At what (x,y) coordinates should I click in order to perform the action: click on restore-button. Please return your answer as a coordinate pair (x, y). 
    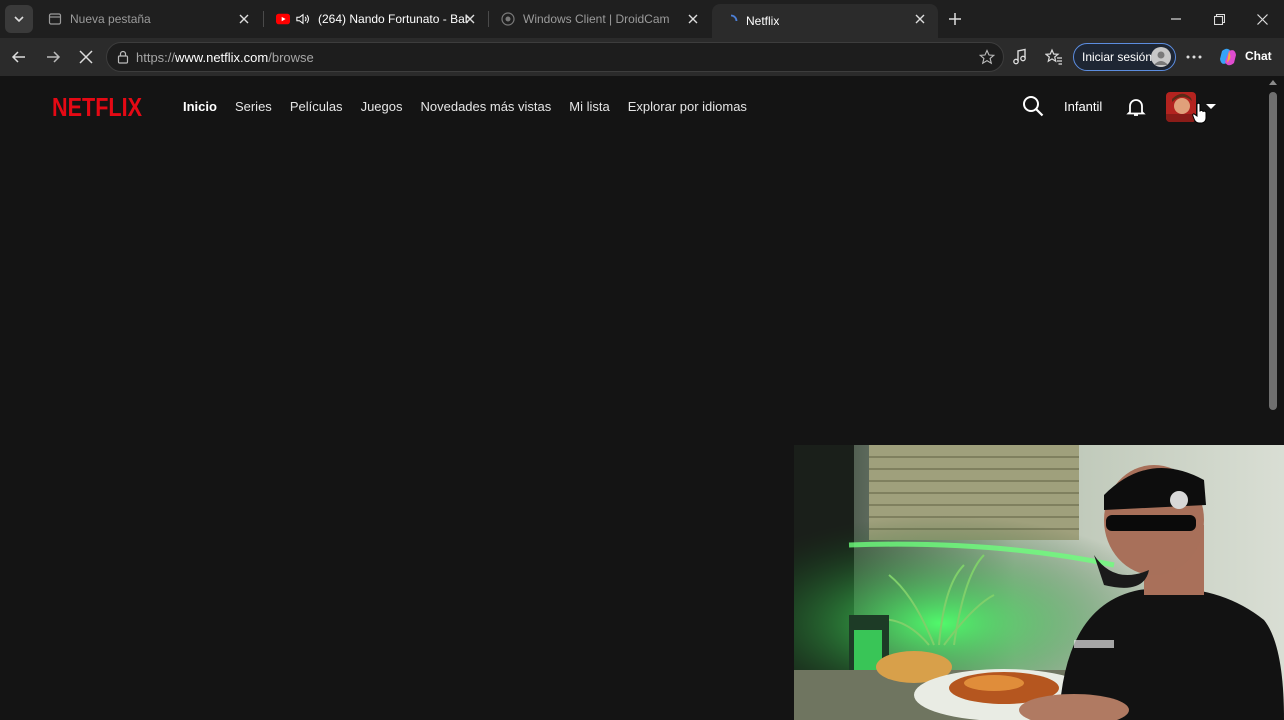
    Looking at the image, I should click on (1219, 19).